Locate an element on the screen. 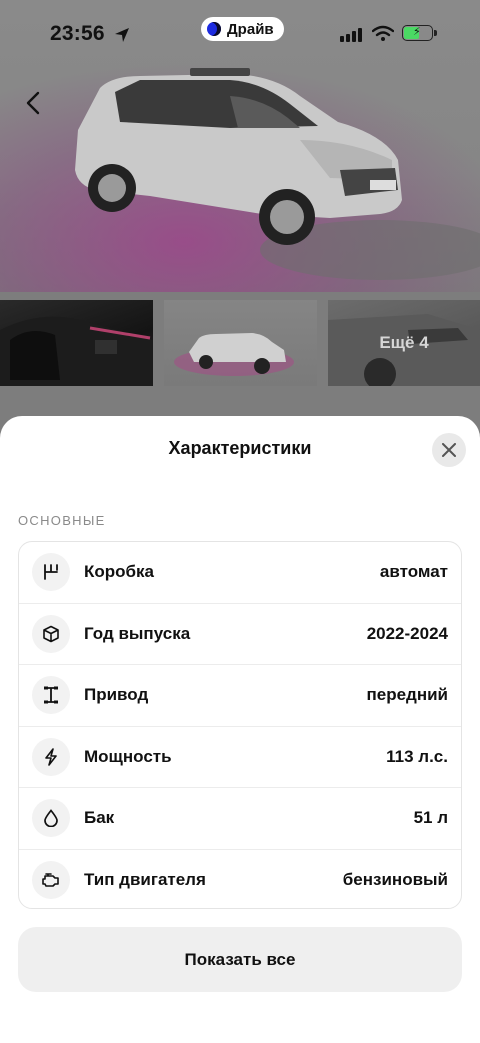 The height and width of the screenshot is (1043, 480). more-photos-label: Ещё 4 is located at coordinates (404, 342).